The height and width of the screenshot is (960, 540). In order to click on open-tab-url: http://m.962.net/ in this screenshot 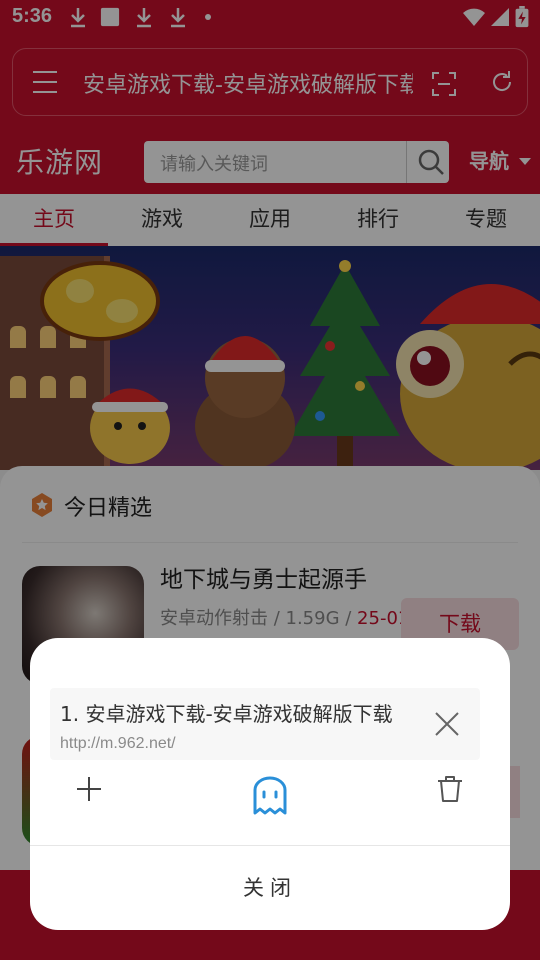, I will do `click(118, 743)`.